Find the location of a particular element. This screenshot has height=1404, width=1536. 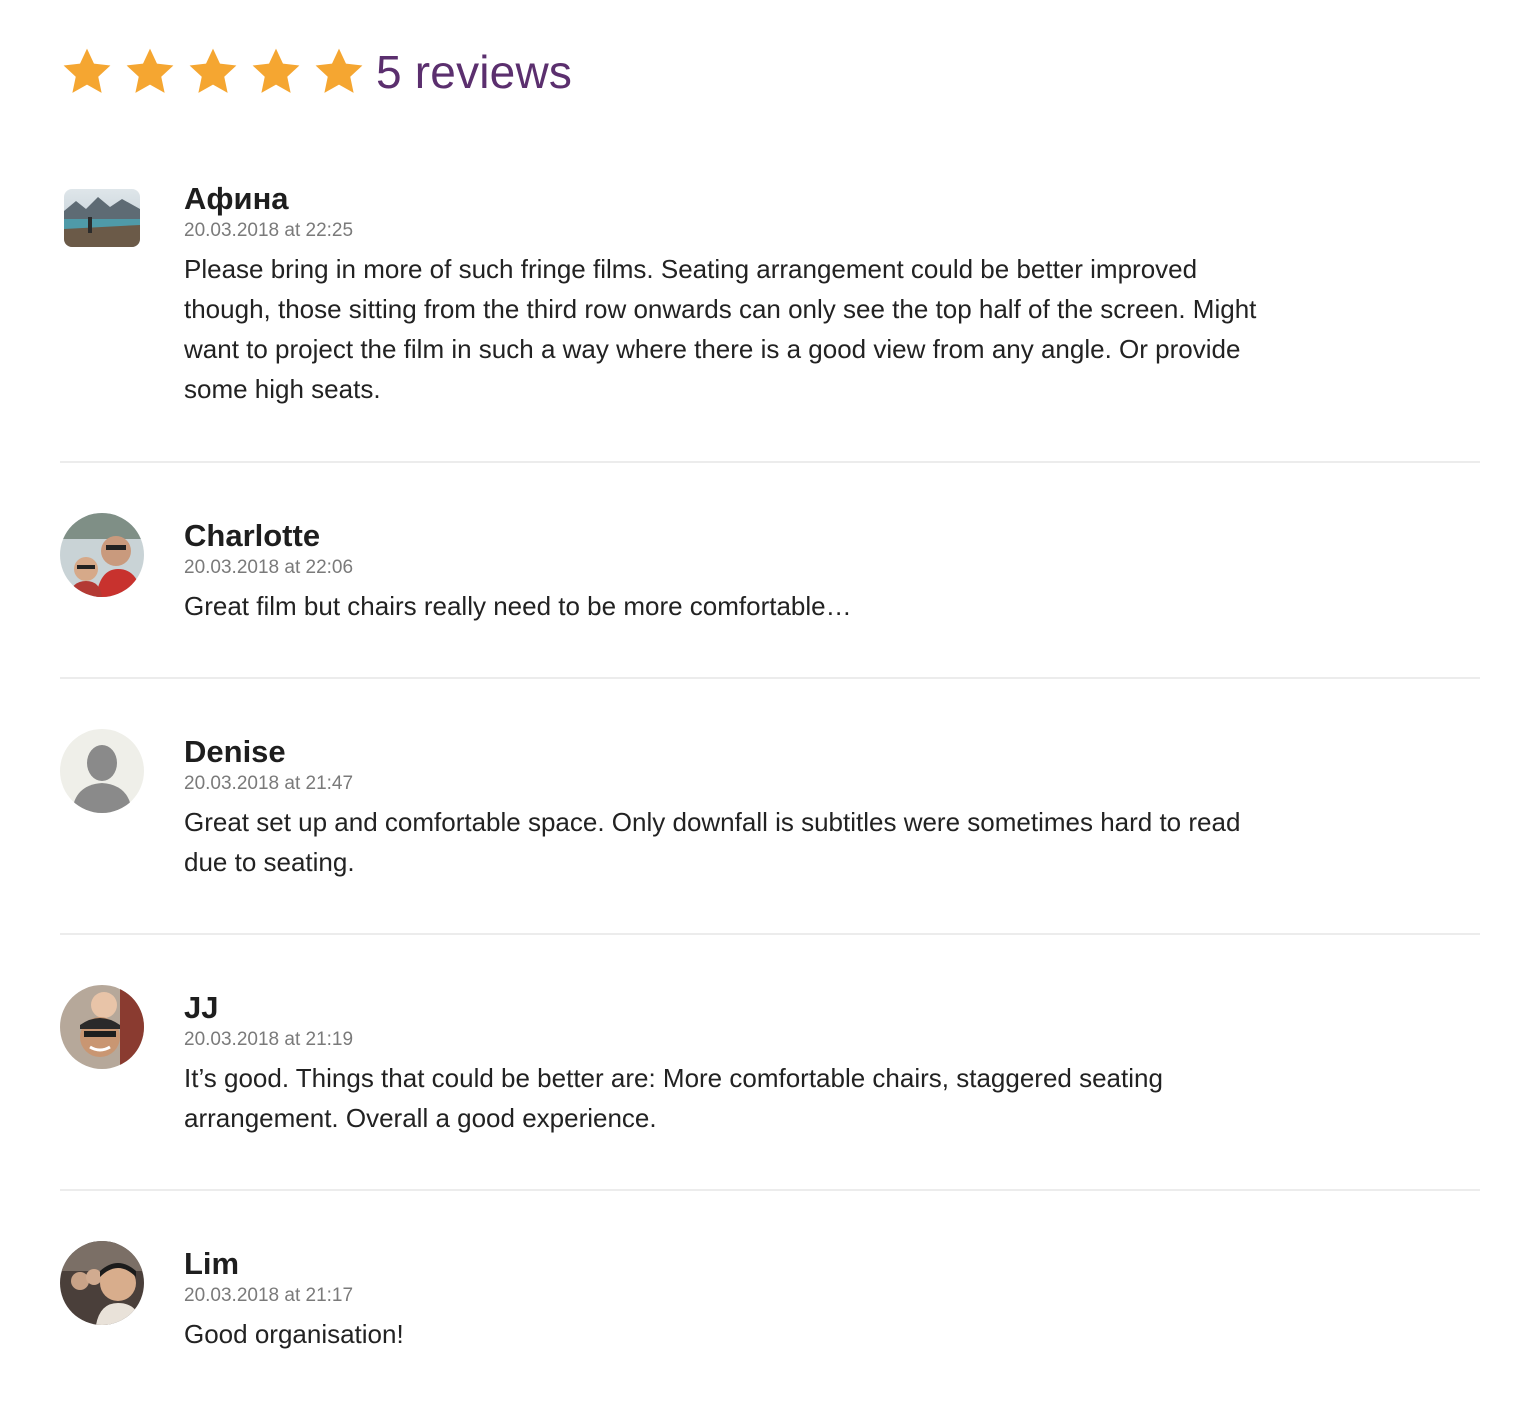

reviewer-name: Афина is located at coordinates (236, 198).